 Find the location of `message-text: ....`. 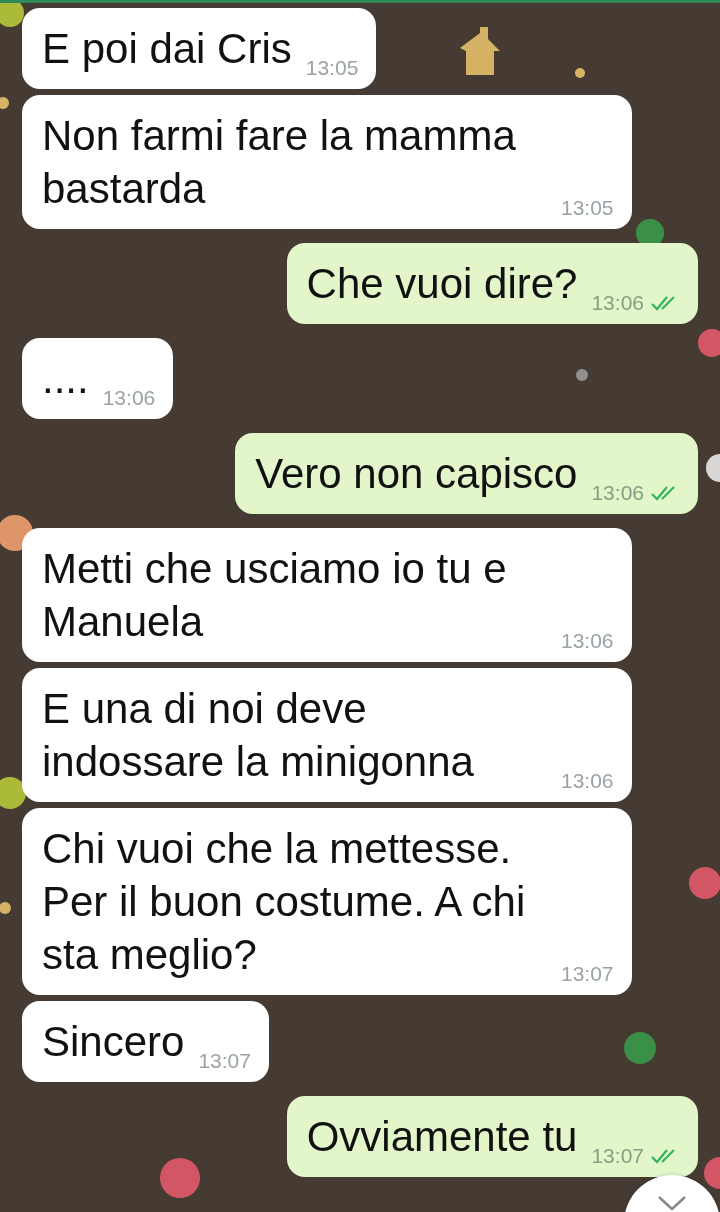

message-text: .... is located at coordinates (65, 379).